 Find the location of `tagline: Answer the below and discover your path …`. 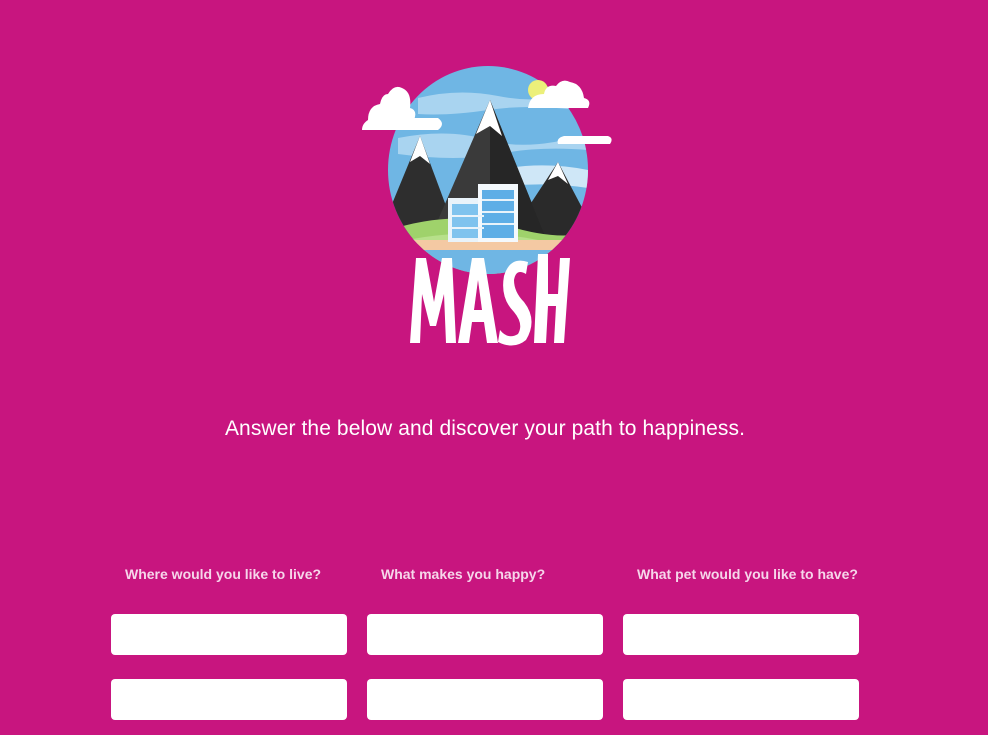

tagline: Answer the below and discover your path … is located at coordinates (485, 428).